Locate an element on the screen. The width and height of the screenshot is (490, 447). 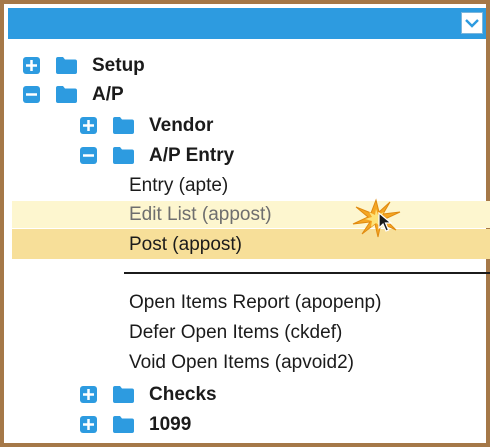
menu-item-label: Void Open Items (apvoid2) is located at coordinates (241, 362).